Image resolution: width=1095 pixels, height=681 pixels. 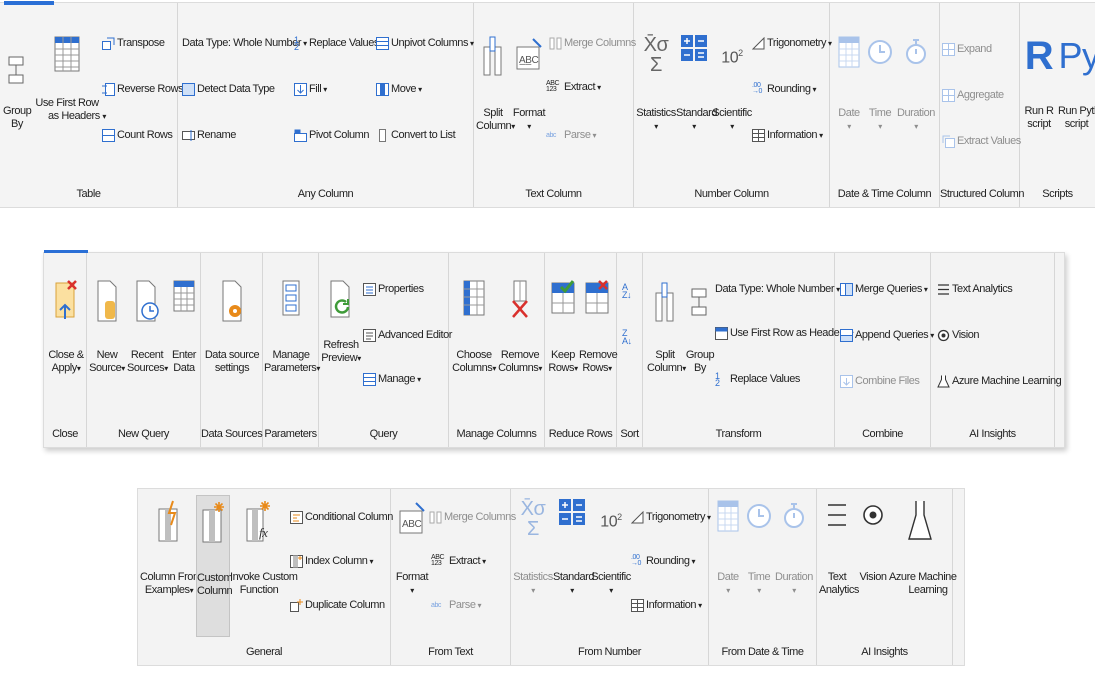 What do you see at coordinates (520, 301) in the screenshot?
I see `remove-columns-icon` at bounding box center [520, 301].